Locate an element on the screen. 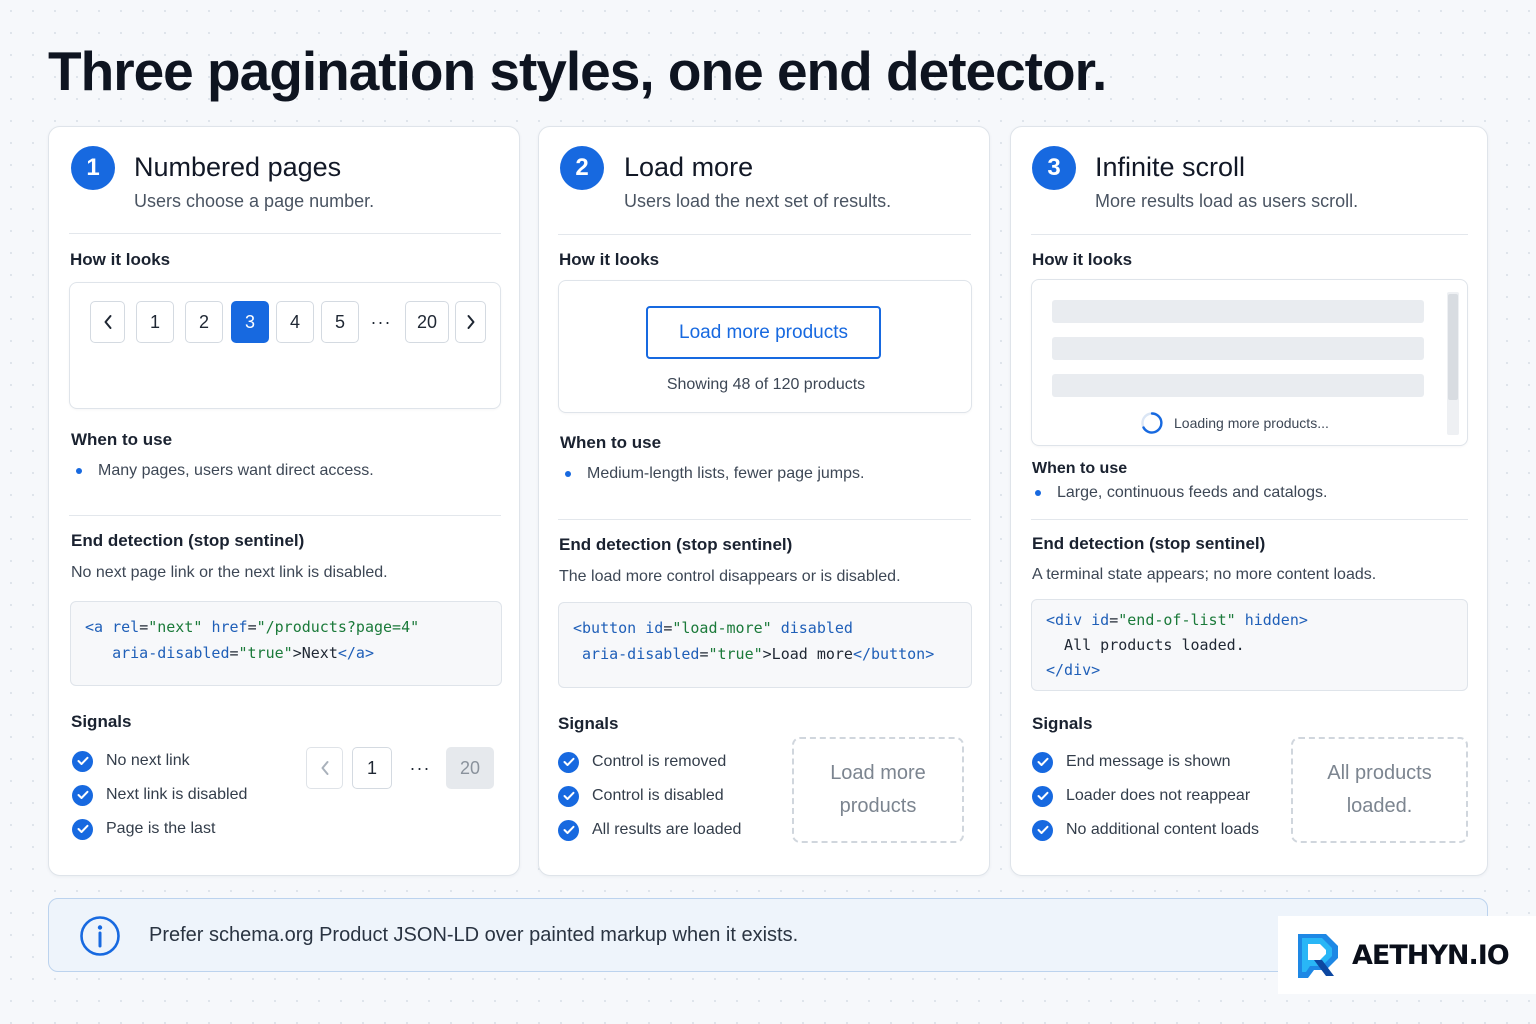  signal-item: Next link is disabled is located at coordinates (159, 795).